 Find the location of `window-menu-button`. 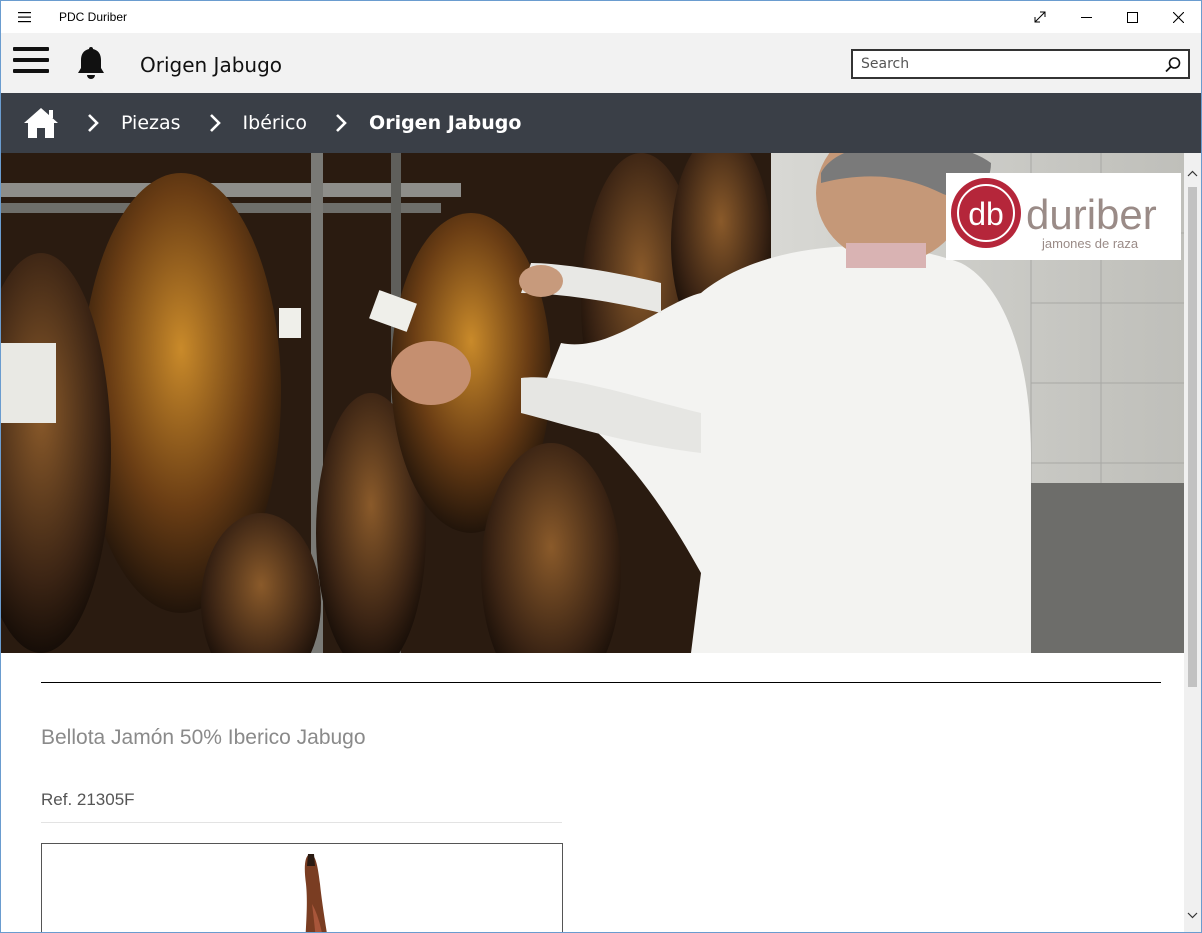

window-menu-button is located at coordinates (25, 17).